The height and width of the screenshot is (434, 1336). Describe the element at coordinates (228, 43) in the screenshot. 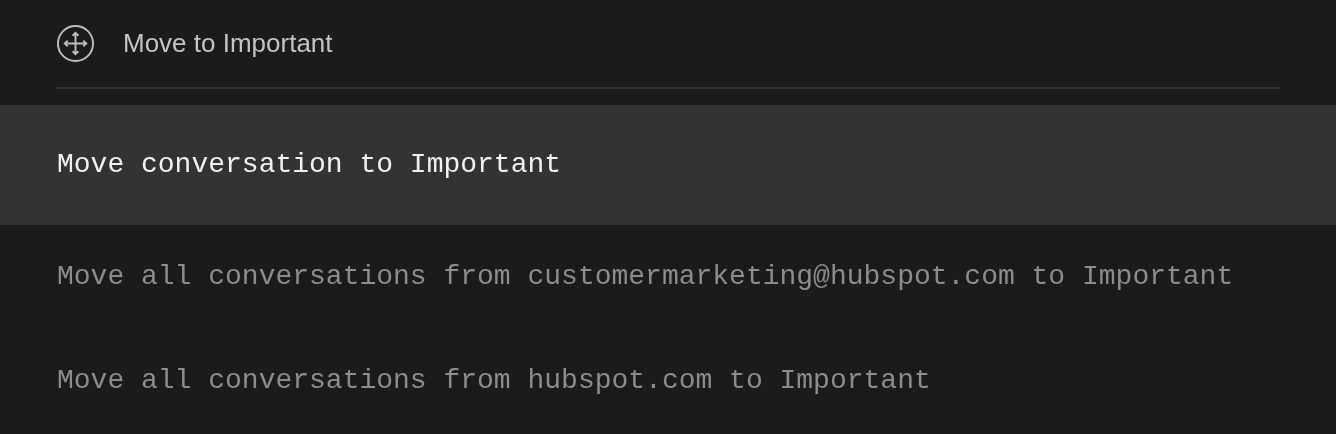

I see `dialog-title: Move to Important` at that location.